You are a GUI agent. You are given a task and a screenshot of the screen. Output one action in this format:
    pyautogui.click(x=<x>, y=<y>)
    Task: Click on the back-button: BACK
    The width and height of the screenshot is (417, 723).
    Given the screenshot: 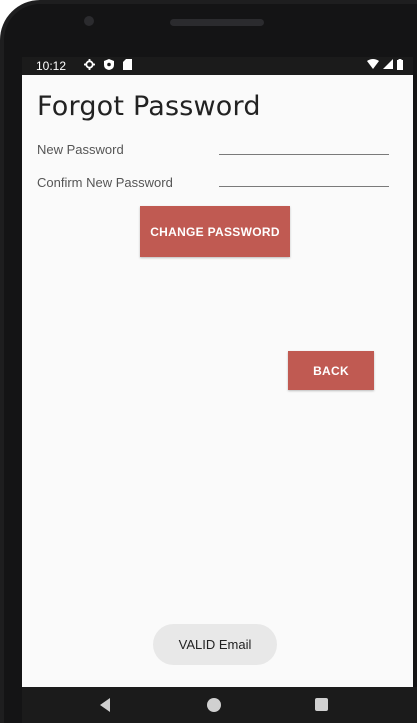 What is the action you would take?
    pyautogui.click(x=331, y=370)
    